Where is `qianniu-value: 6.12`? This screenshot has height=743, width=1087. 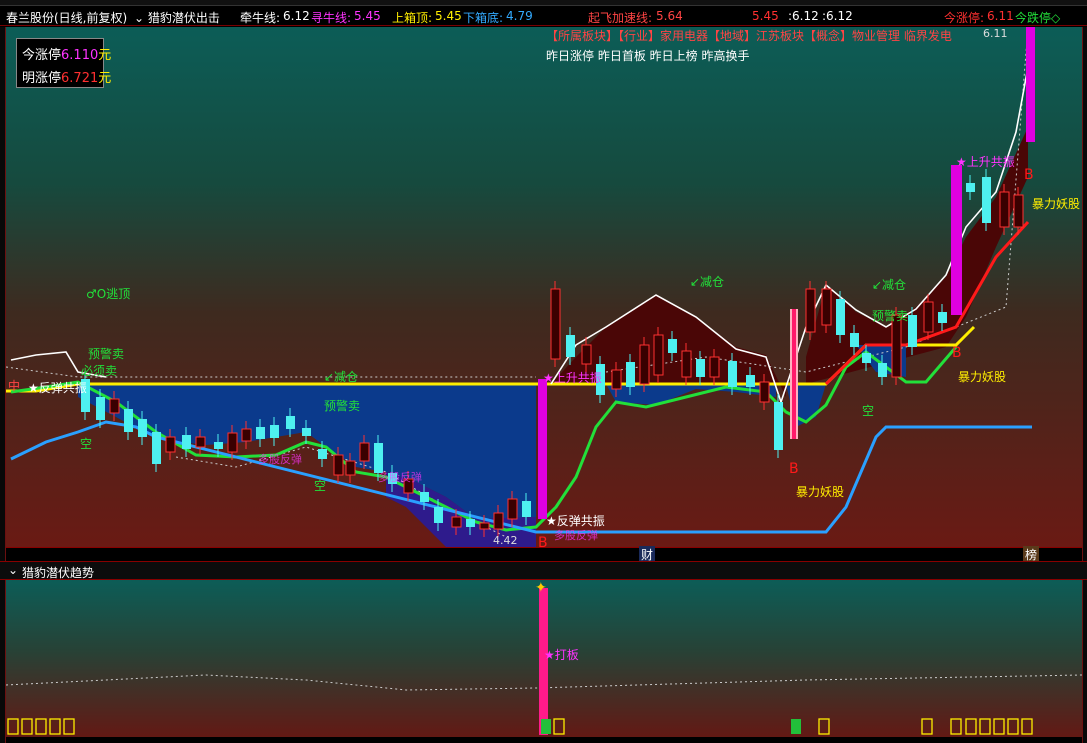
qianniu-value: 6.12 is located at coordinates (296, 16).